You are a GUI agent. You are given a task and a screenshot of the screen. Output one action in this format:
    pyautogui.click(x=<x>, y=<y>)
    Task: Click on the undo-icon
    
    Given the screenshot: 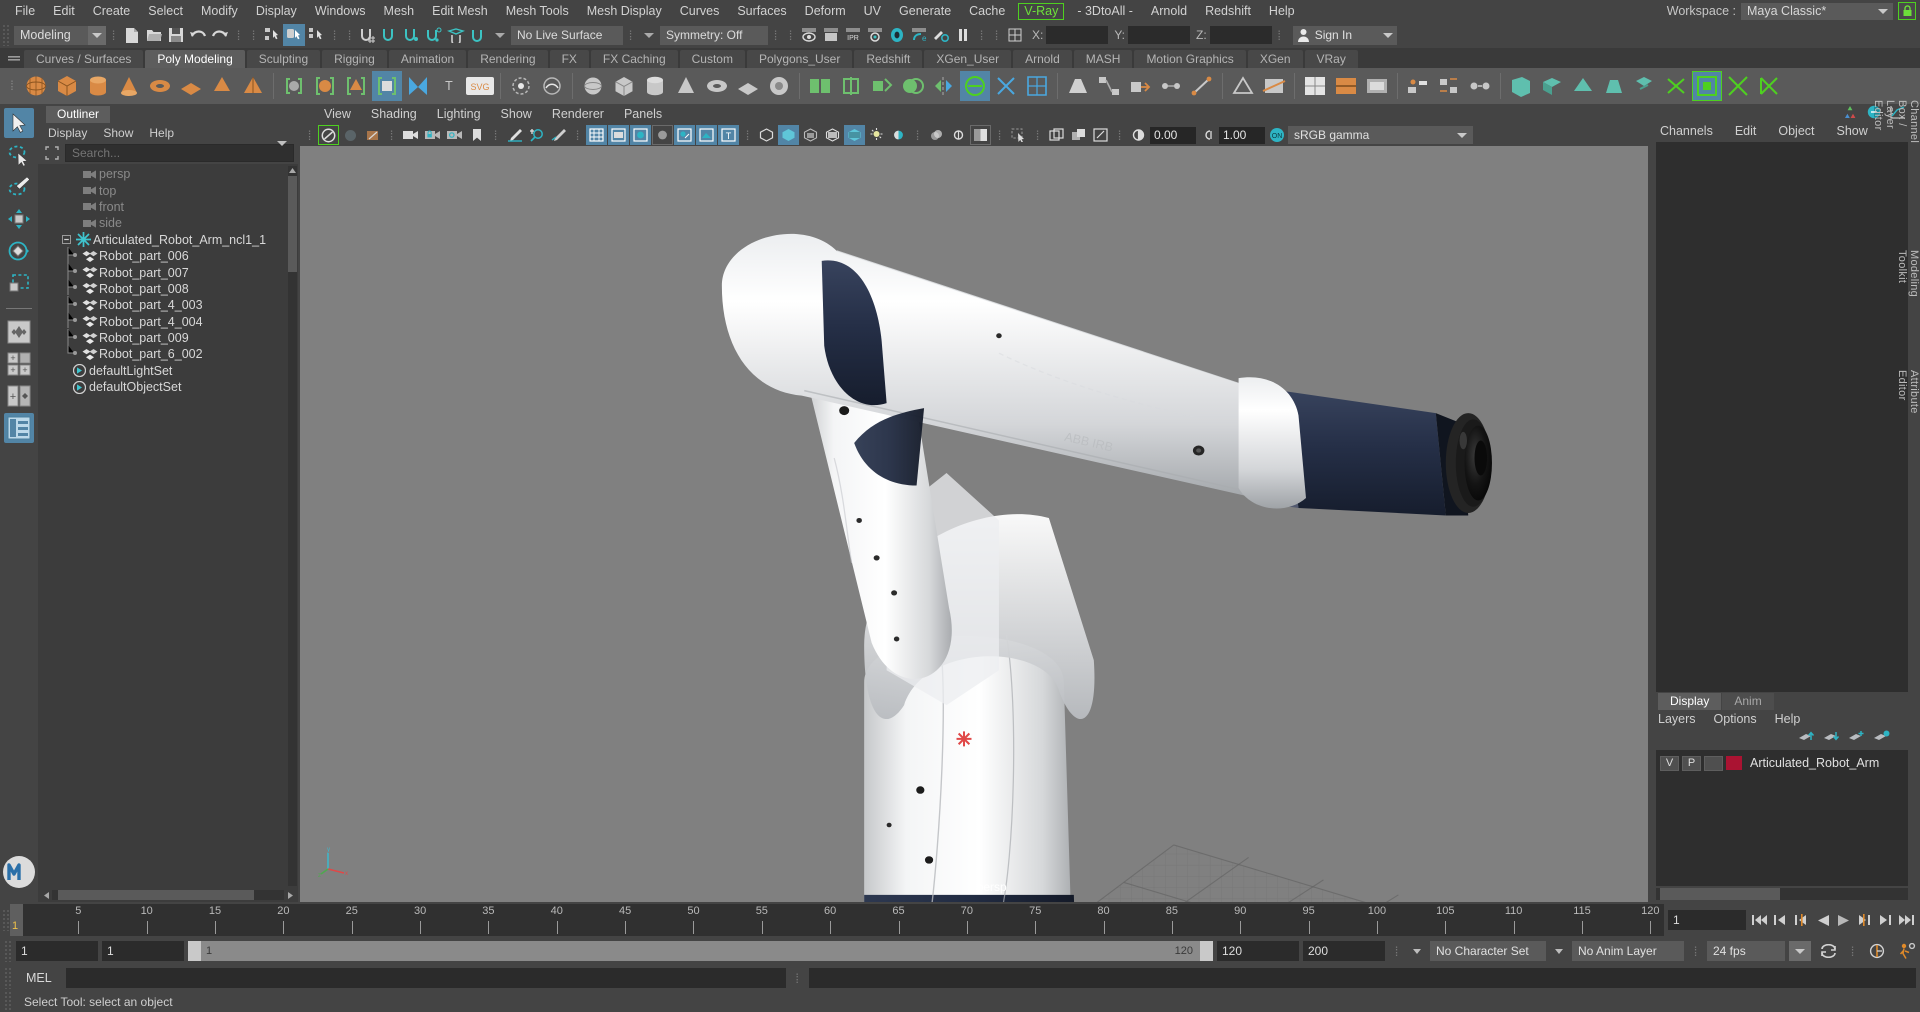 What is the action you would take?
    pyautogui.click(x=198, y=35)
    